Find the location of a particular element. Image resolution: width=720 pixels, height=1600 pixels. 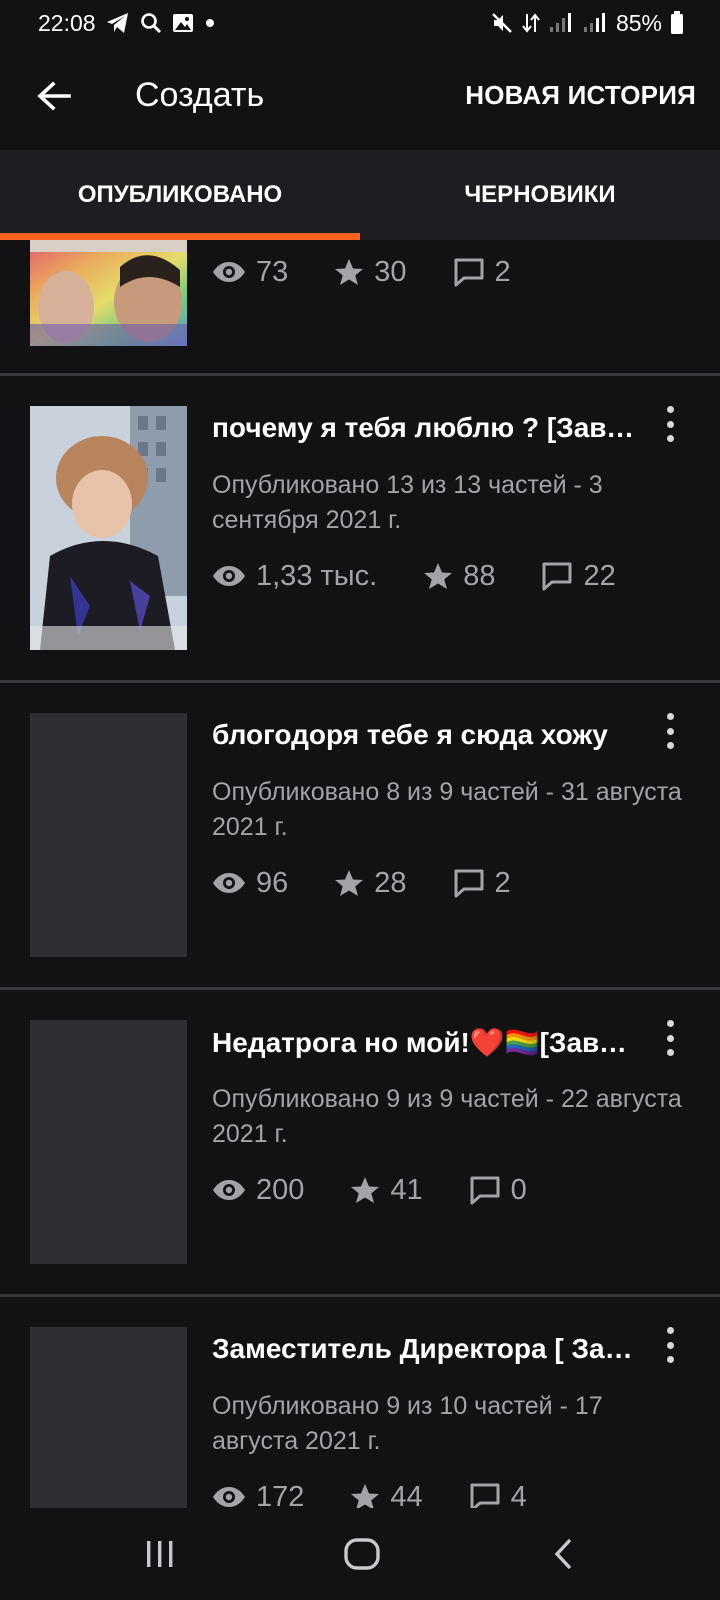

gallery-icon is located at coordinates (183, 23).